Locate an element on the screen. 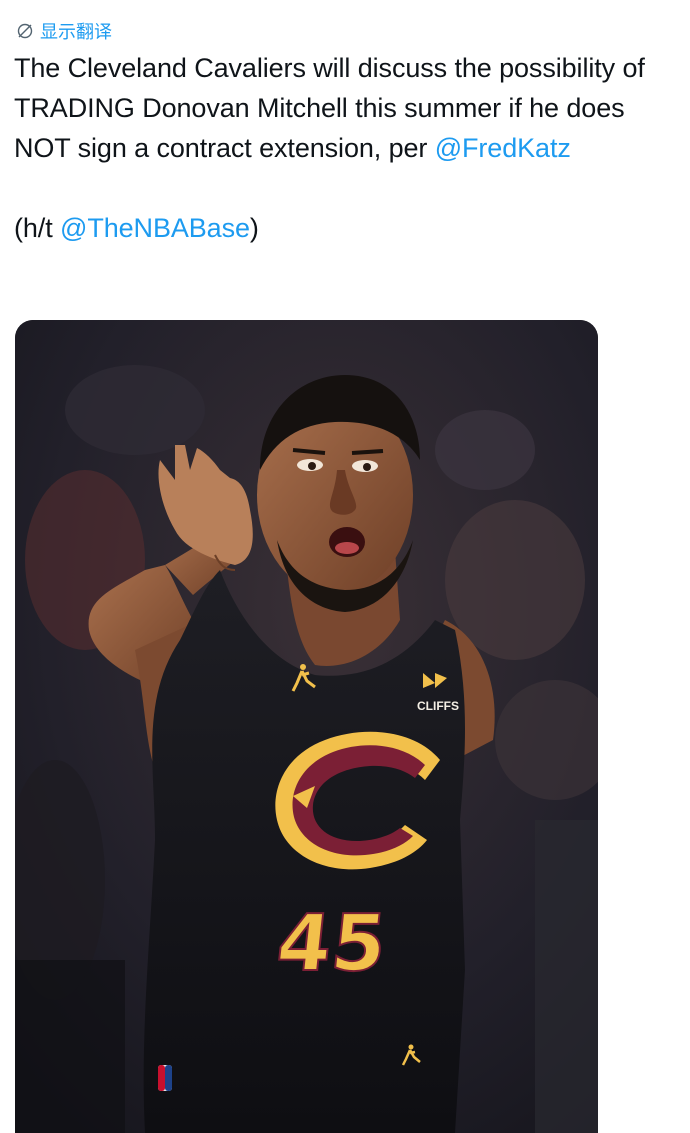  nba-logo-icon is located at coordinates (165, 1078).